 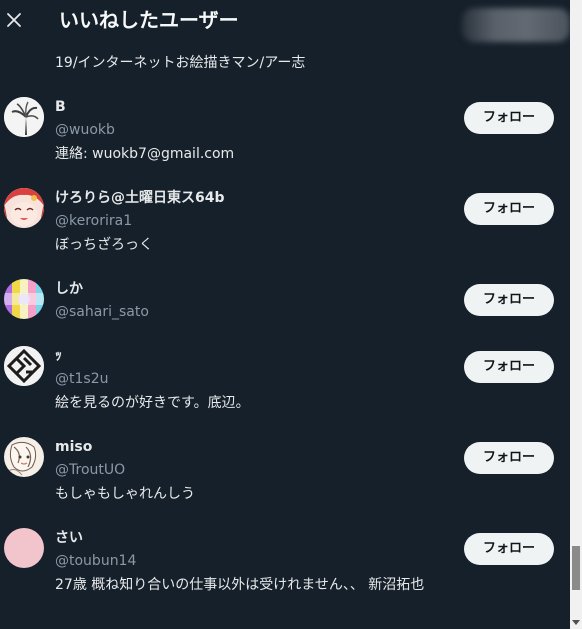 I want to click on colorful-avatar, so click(x=24, y=299).